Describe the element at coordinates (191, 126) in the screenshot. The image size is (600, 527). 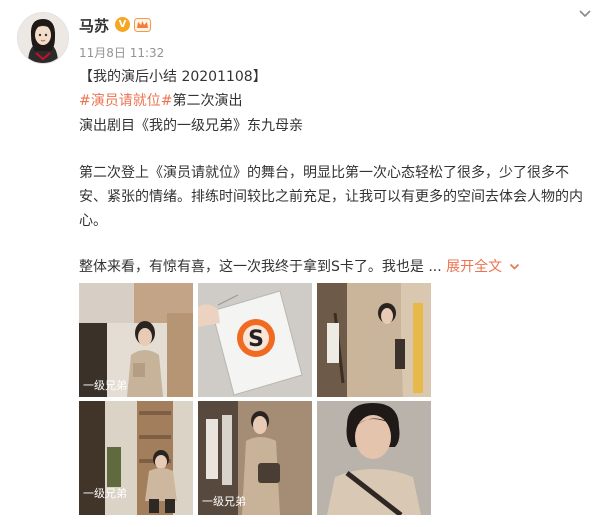
I see `post-play-line: 演出剧目《我的一级兄弟》东九母亲` at that location.